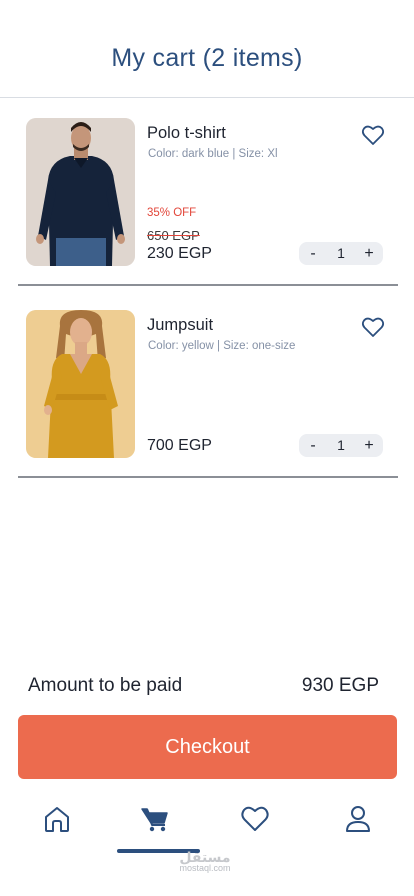 Image resolution: width=414 pixels, height=896 pixels. Describe the element at coordinates (205, 868) in the screenshot. I see `watermark-text: mostaql.com` at that location.